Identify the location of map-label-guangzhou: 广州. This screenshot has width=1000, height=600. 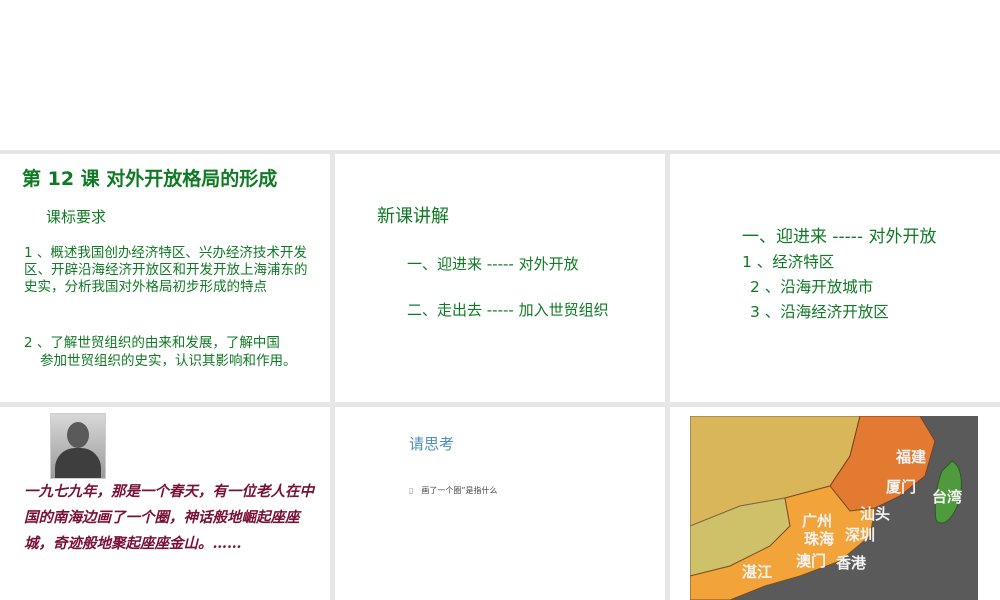
(817, 521).